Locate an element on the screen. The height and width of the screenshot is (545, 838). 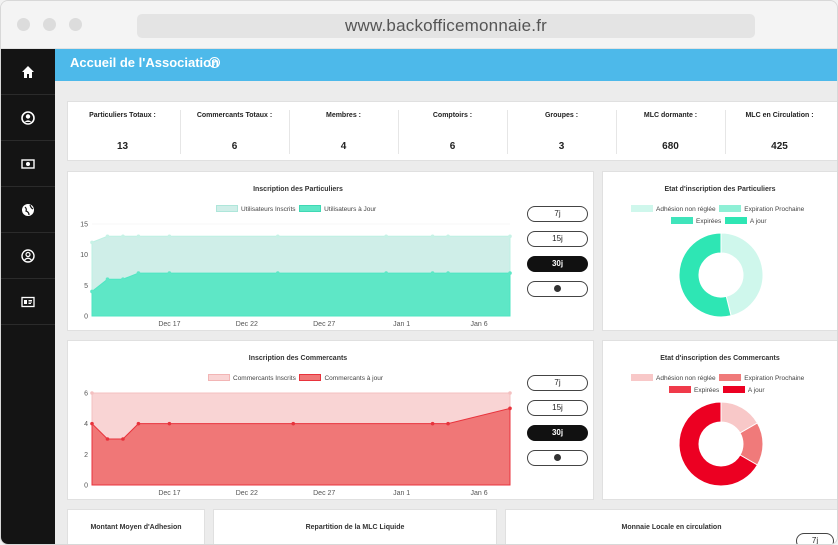
repartition-mlc-card: Repartition de la MLC Liquide is located at coordinates (355, 526).